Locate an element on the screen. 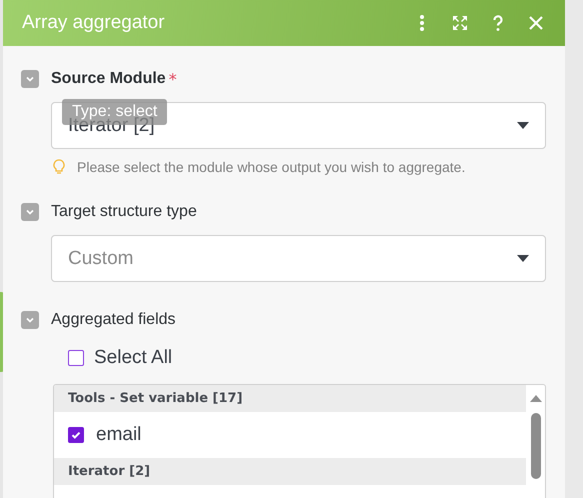  group-header: Iterator [2] is located at coordinates (290, 471).